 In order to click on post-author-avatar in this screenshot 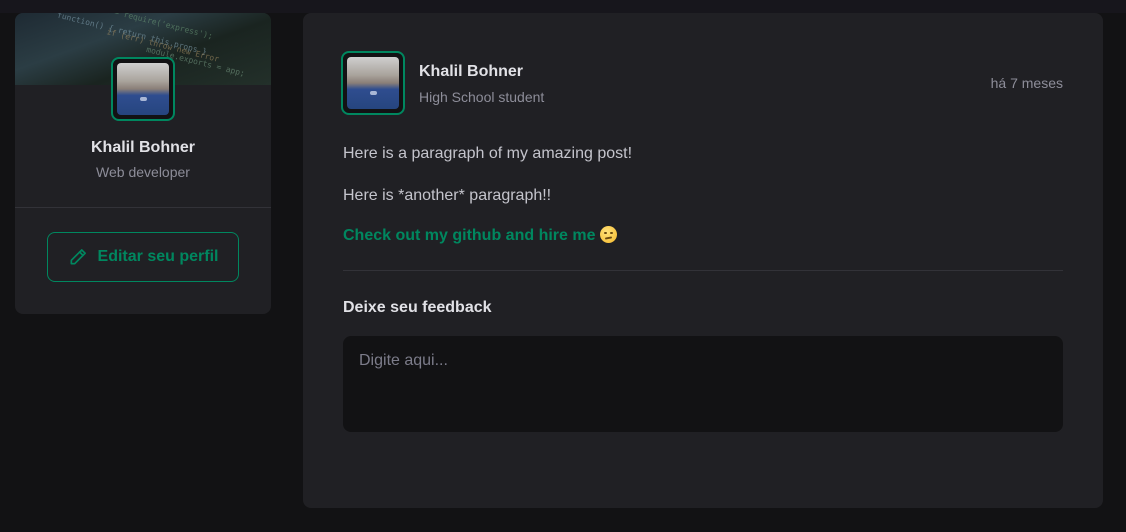, I will do `click(373, 83)`.